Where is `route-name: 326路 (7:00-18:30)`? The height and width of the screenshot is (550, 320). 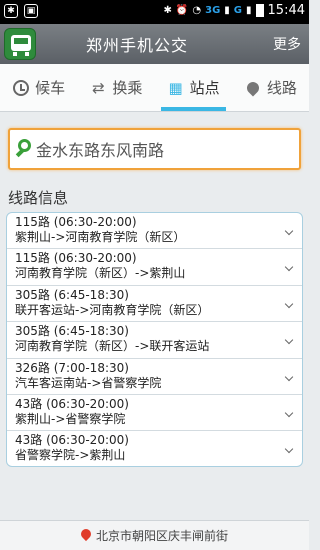
route-name: 326路 (7:00-18:30) is located at coordinates (72, 367).